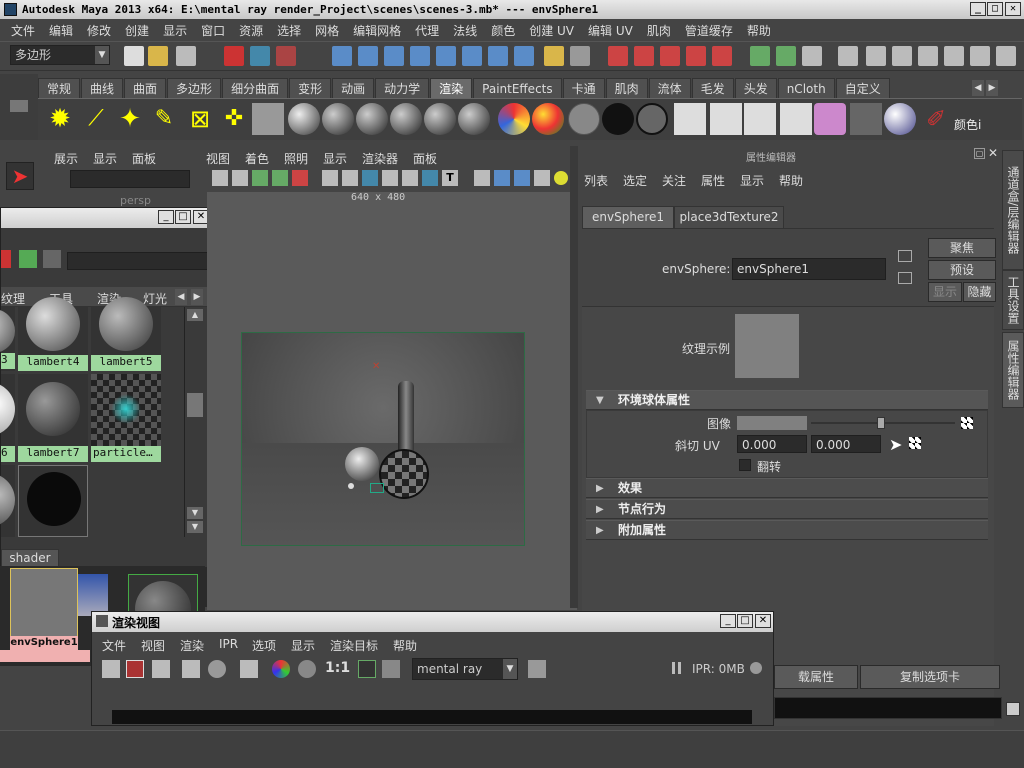  What do you see at coordinates (979, 292) in the screenshot?
I see `hide-button: 隐藏` at bounding box center [979, 292].